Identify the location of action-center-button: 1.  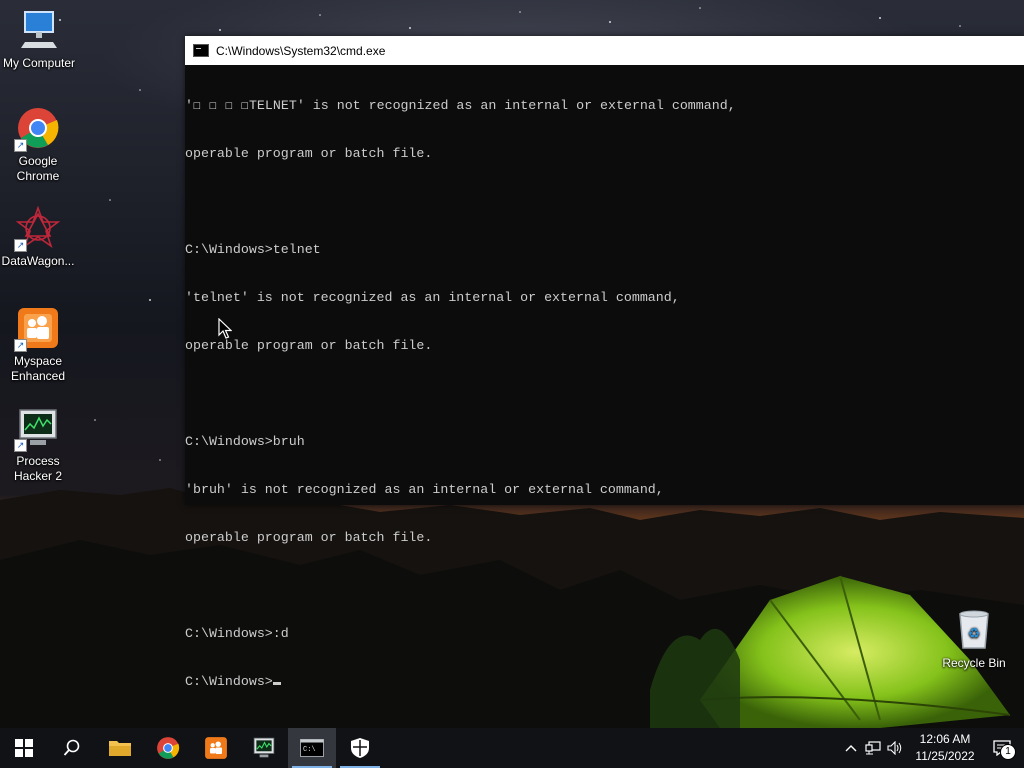
(1002, 748).